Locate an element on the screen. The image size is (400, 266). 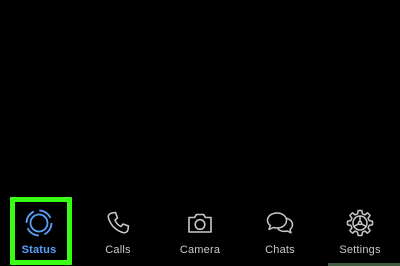
tab-calls: Calls is located at coordinates (118, 231).